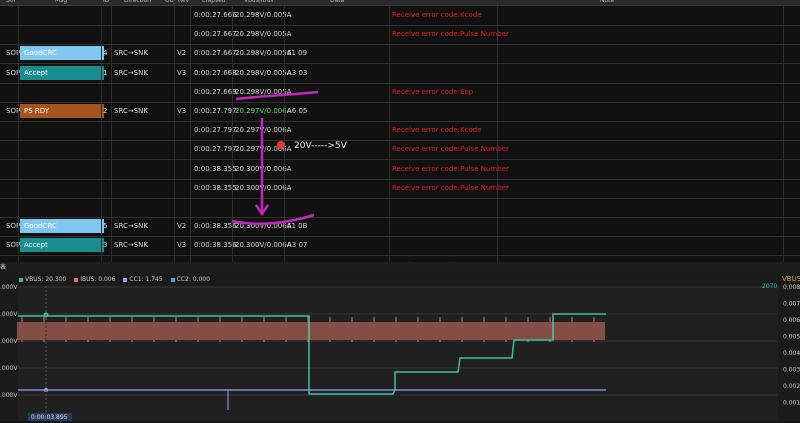  I want to click on cell-id: 2, so click(105, 111).